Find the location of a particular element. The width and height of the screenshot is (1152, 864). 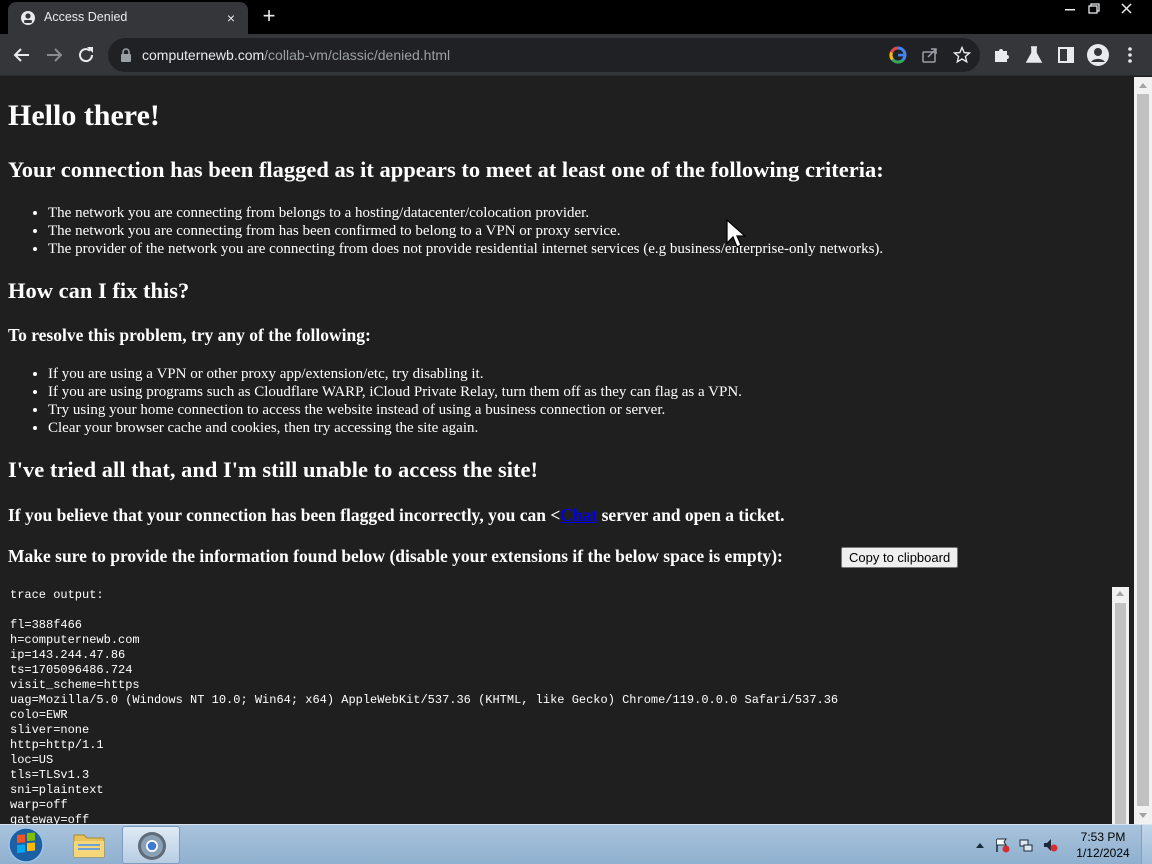

browser-tab: Access Denied × is located at coordinates (128, 18).